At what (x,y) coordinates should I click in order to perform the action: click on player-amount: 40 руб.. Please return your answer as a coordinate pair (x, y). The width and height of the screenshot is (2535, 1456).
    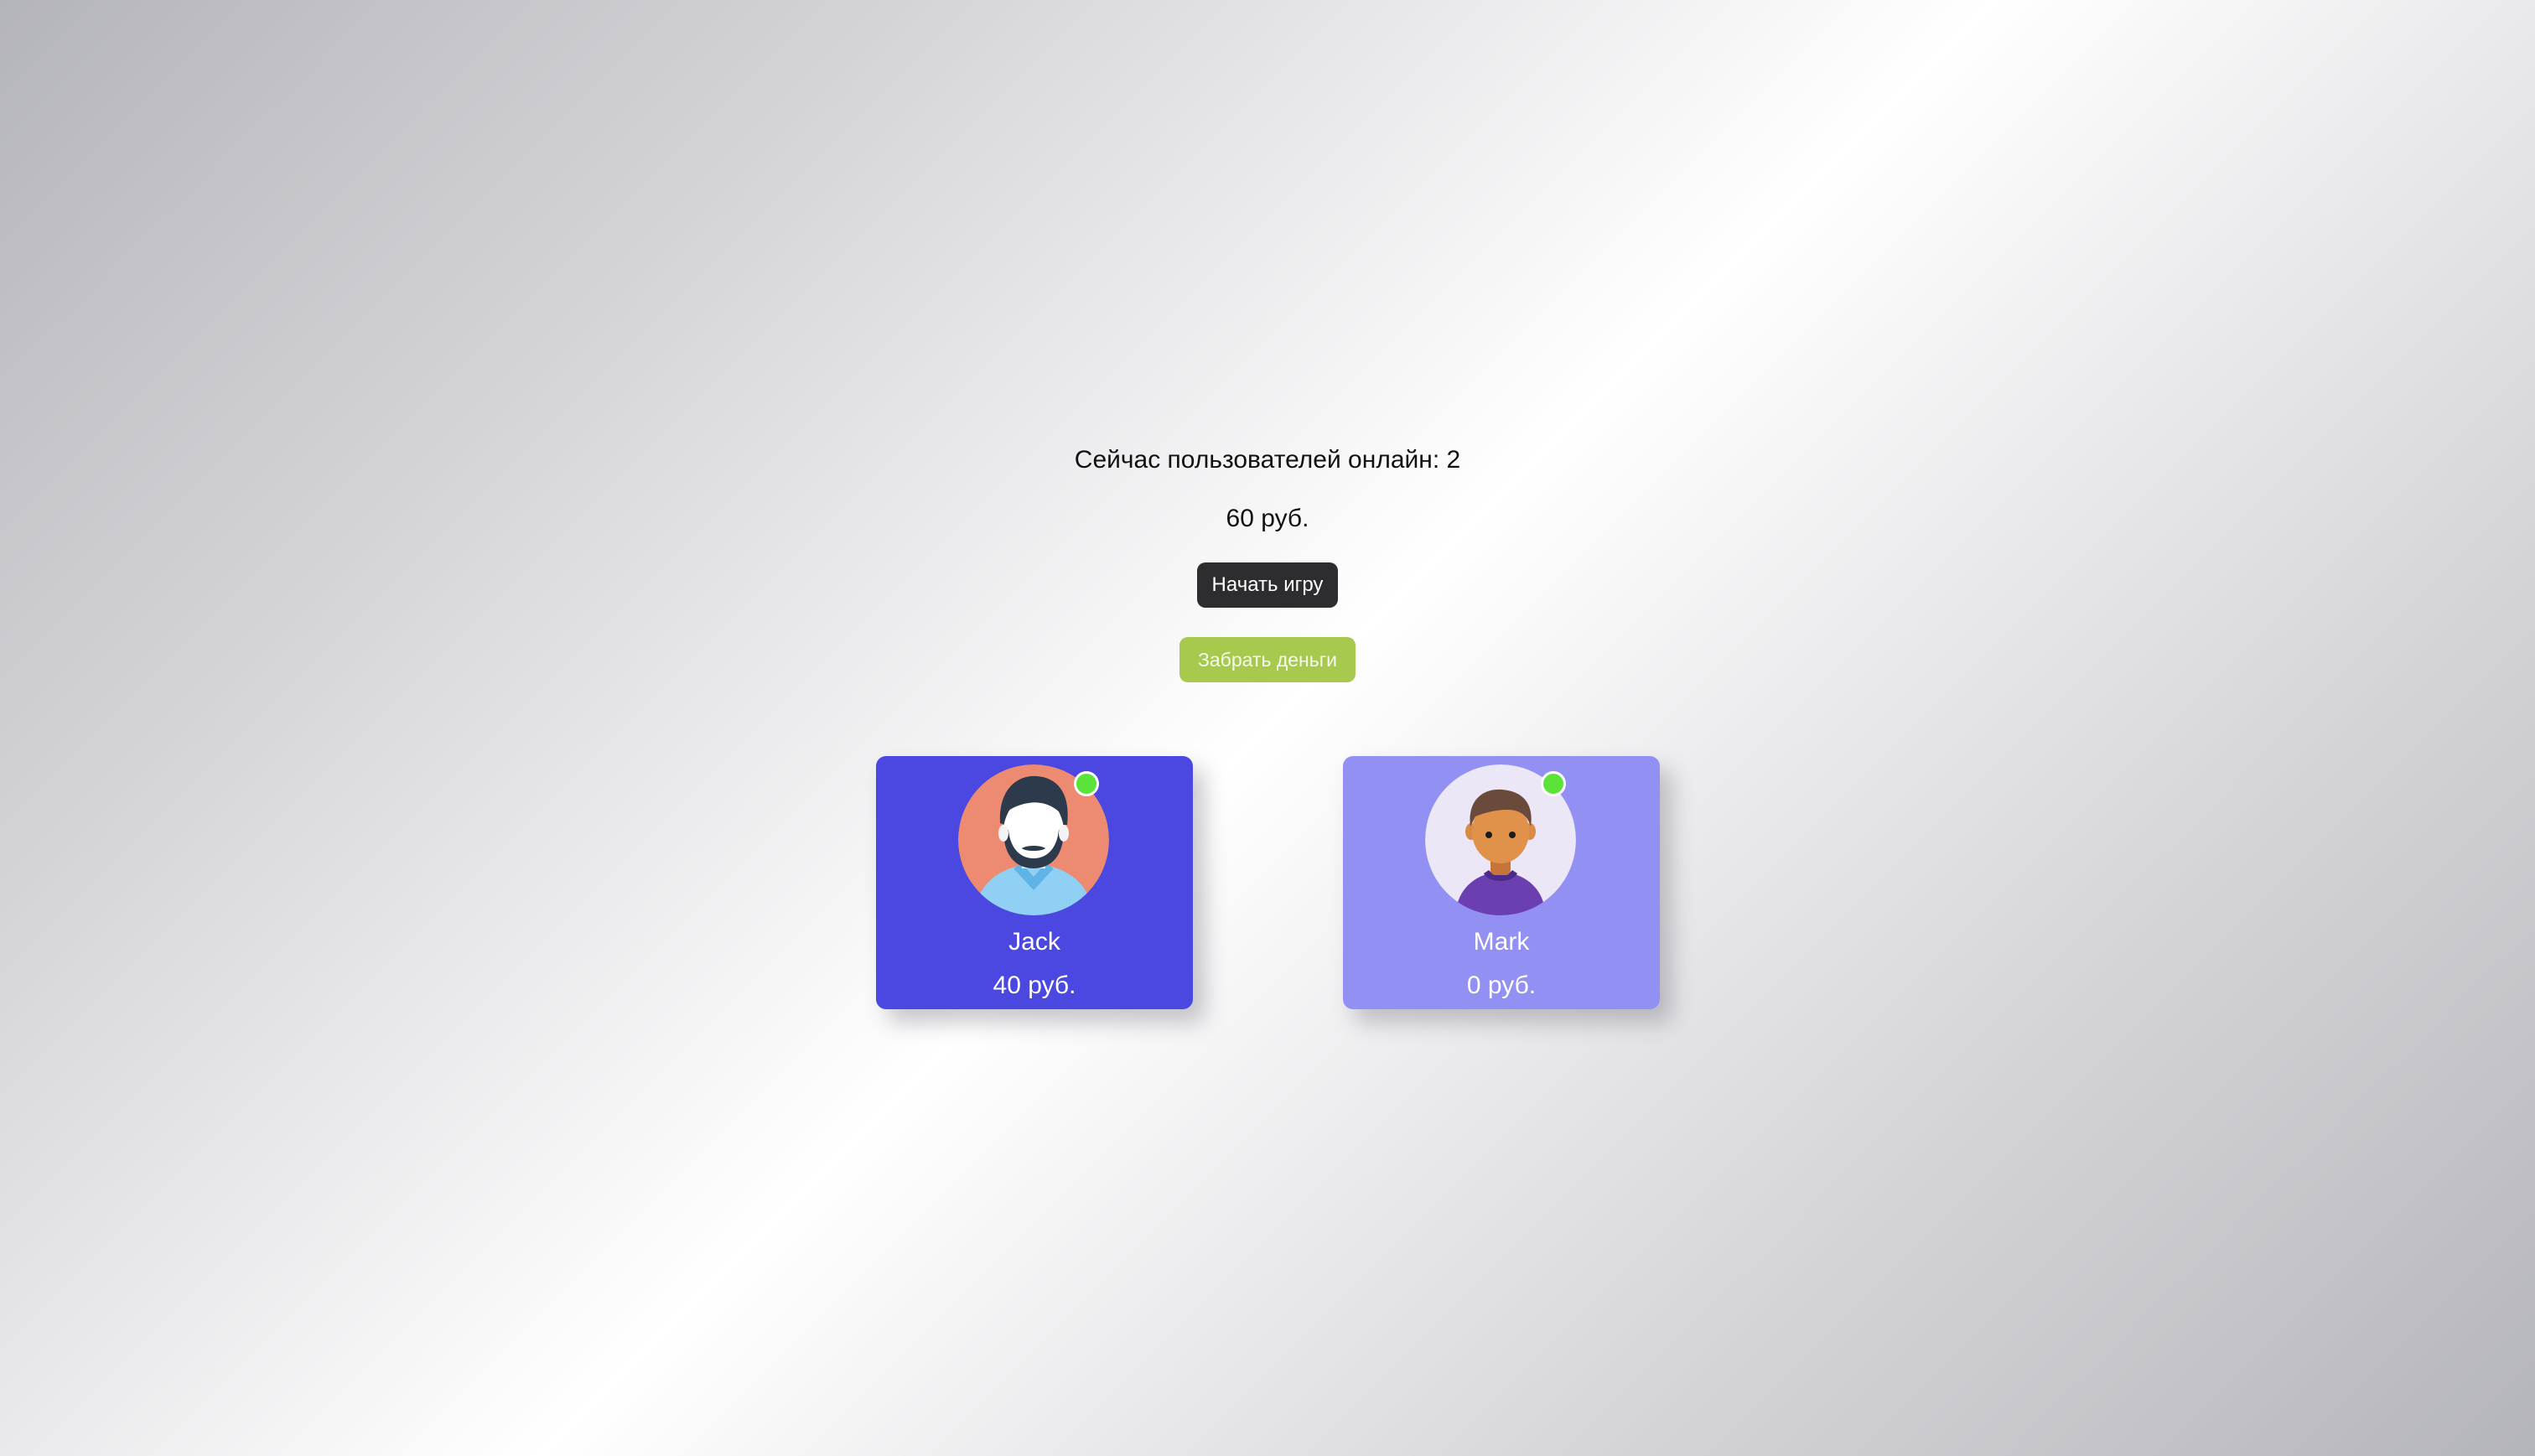
    Looking at the image, I should click on (1034, 985).